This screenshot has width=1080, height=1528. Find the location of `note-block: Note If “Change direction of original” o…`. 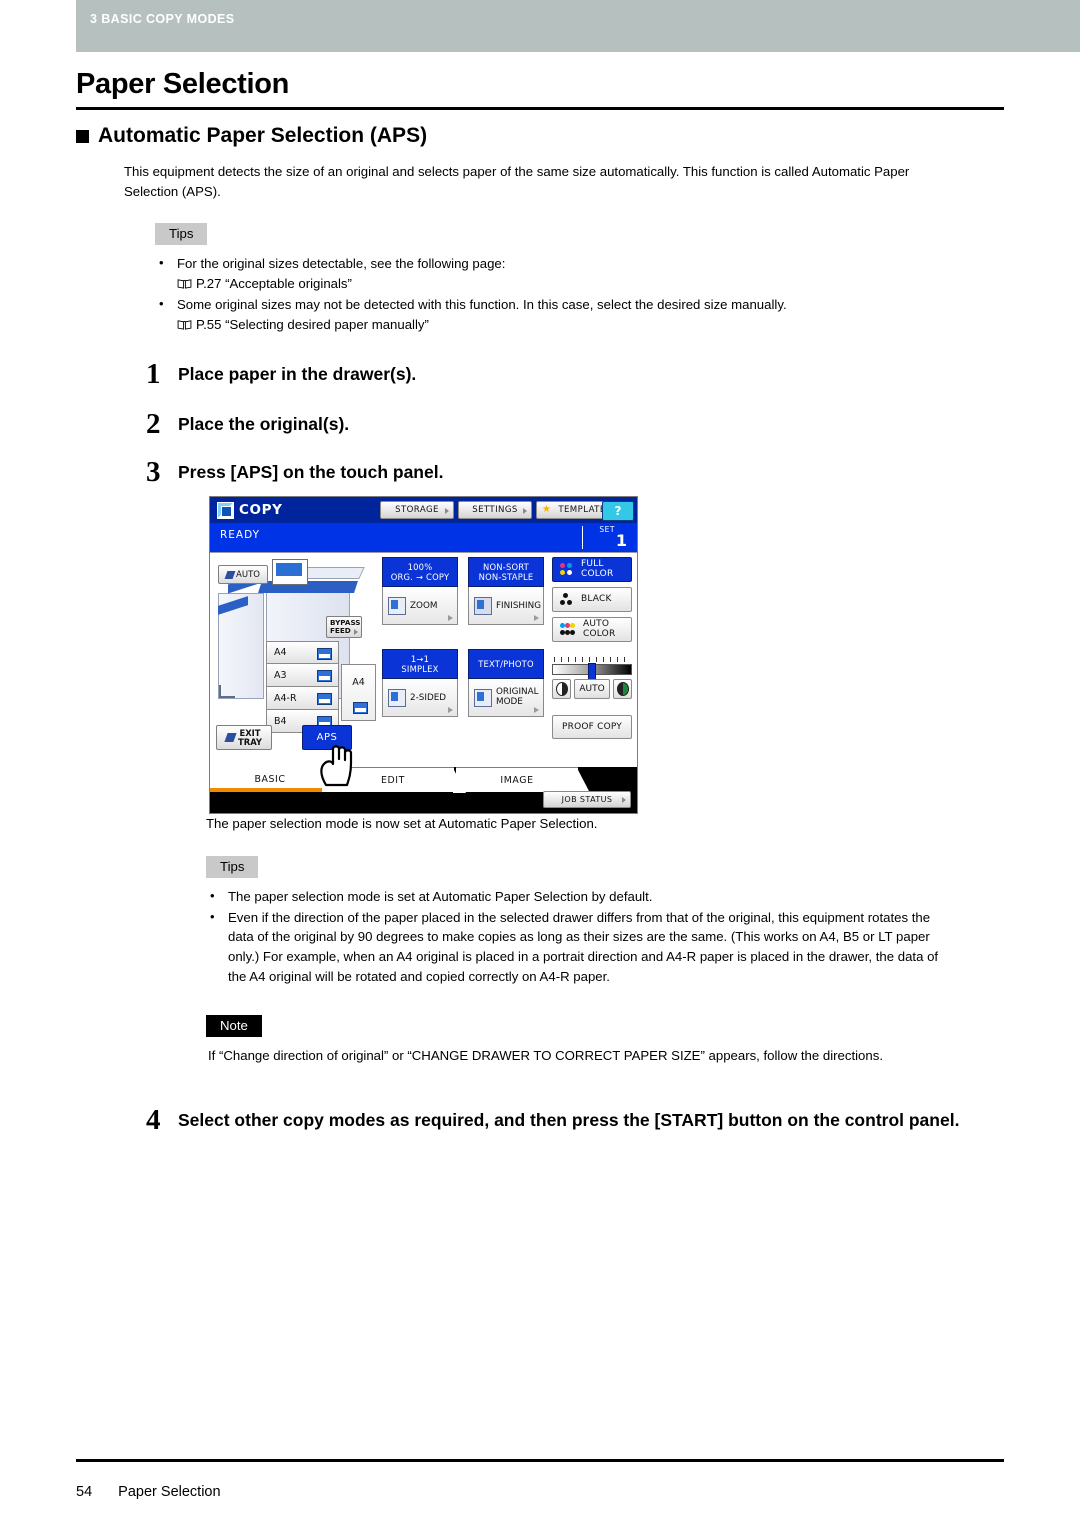

note-block: Note If “Change direction of original” o… is located at coordinates (643, 1040).